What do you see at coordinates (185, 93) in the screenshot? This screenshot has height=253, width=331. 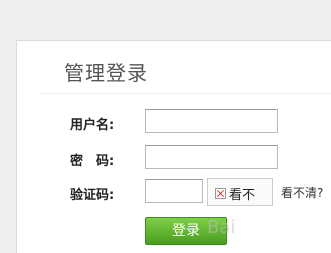 I see `title-divider` at bounding box center [185, 93].